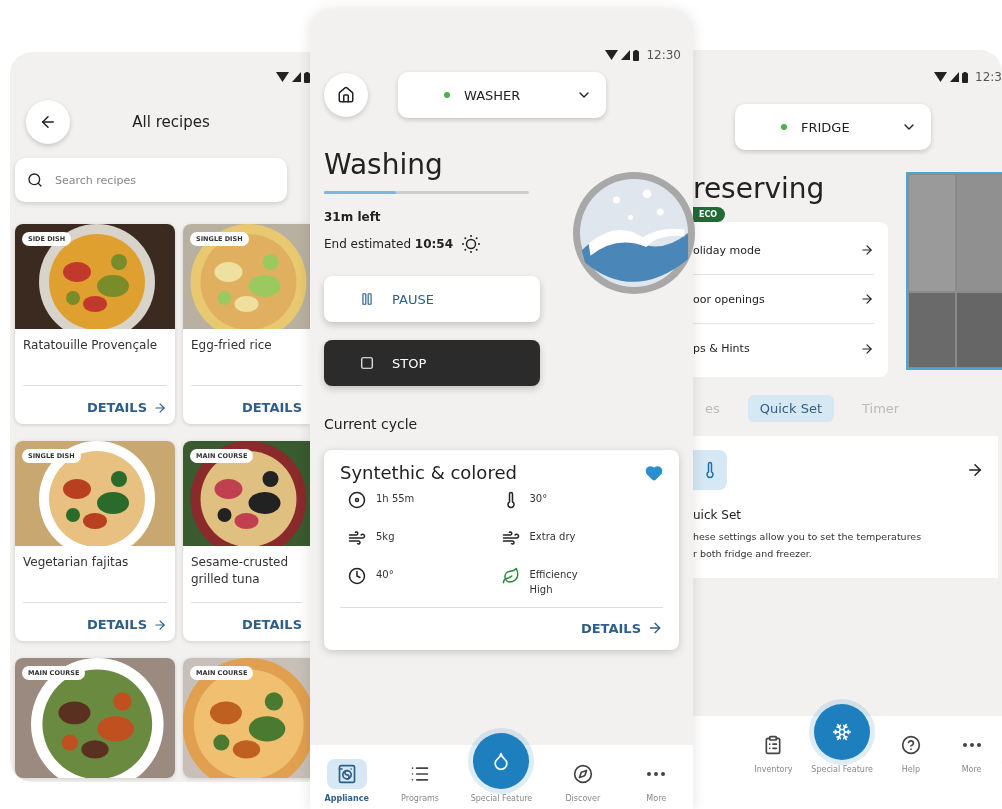  What do you see at coordinates (783, 250) in the screenshot?
I see `menu-item: oliday mode` at bounding box center [783, 250].